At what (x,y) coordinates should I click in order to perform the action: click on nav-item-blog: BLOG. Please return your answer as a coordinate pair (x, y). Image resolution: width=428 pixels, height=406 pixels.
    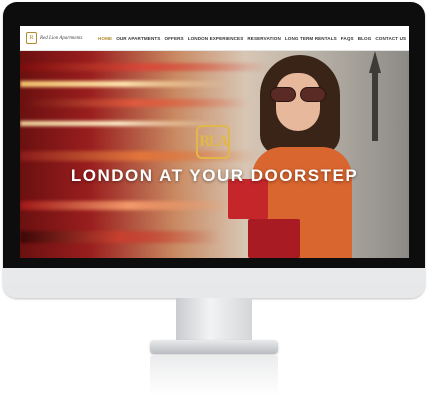
    Looking at the image, I should click on (365, 38).